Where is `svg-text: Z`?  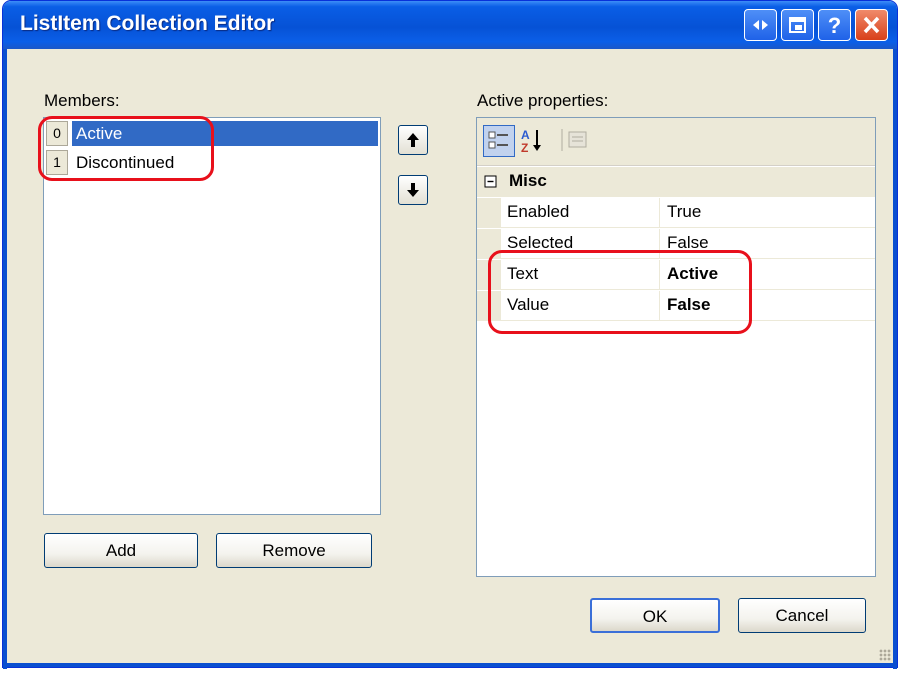
svg-text: Z is located at coordinates (524, 148).